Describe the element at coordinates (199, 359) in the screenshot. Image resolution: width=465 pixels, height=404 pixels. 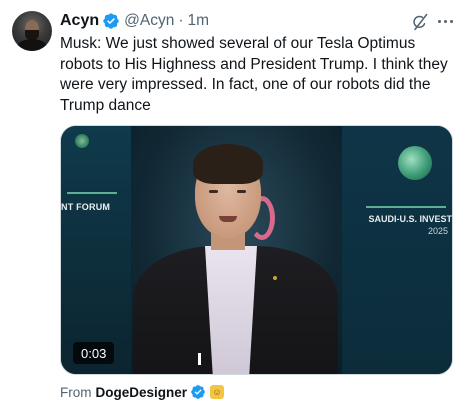
I see `text-cursor` at that location.